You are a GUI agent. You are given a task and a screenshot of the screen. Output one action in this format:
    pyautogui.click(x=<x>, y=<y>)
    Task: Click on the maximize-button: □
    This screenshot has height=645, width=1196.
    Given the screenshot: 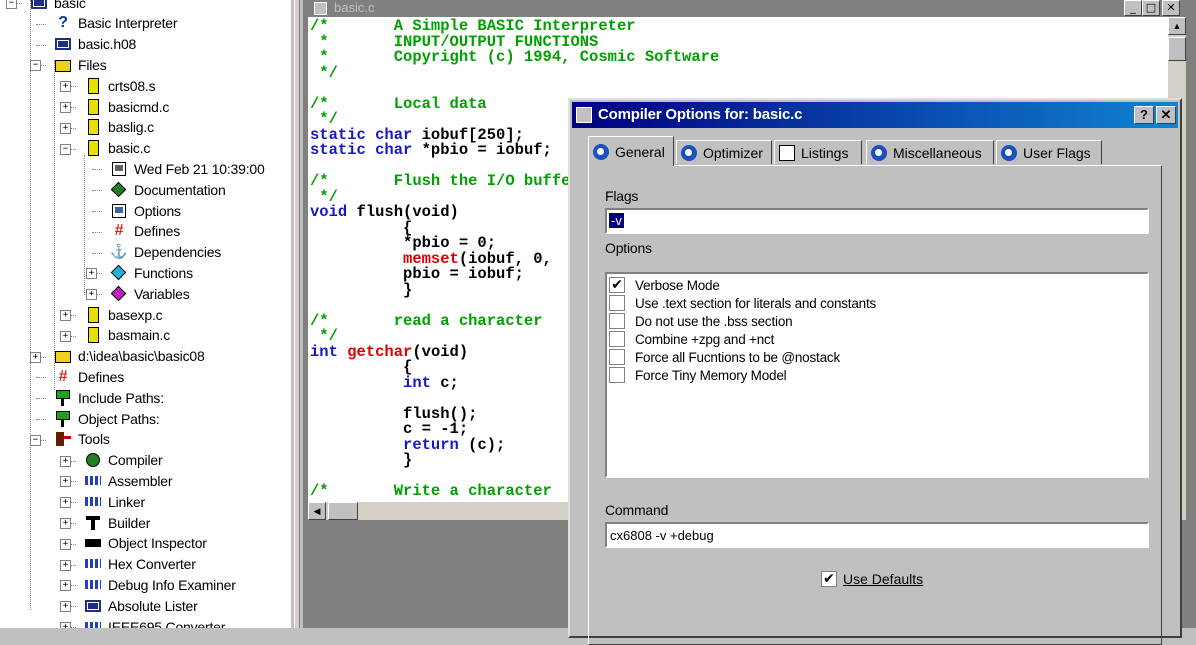 What is the action you would take?
    pyautogui.click(x=1151, y=8)
    